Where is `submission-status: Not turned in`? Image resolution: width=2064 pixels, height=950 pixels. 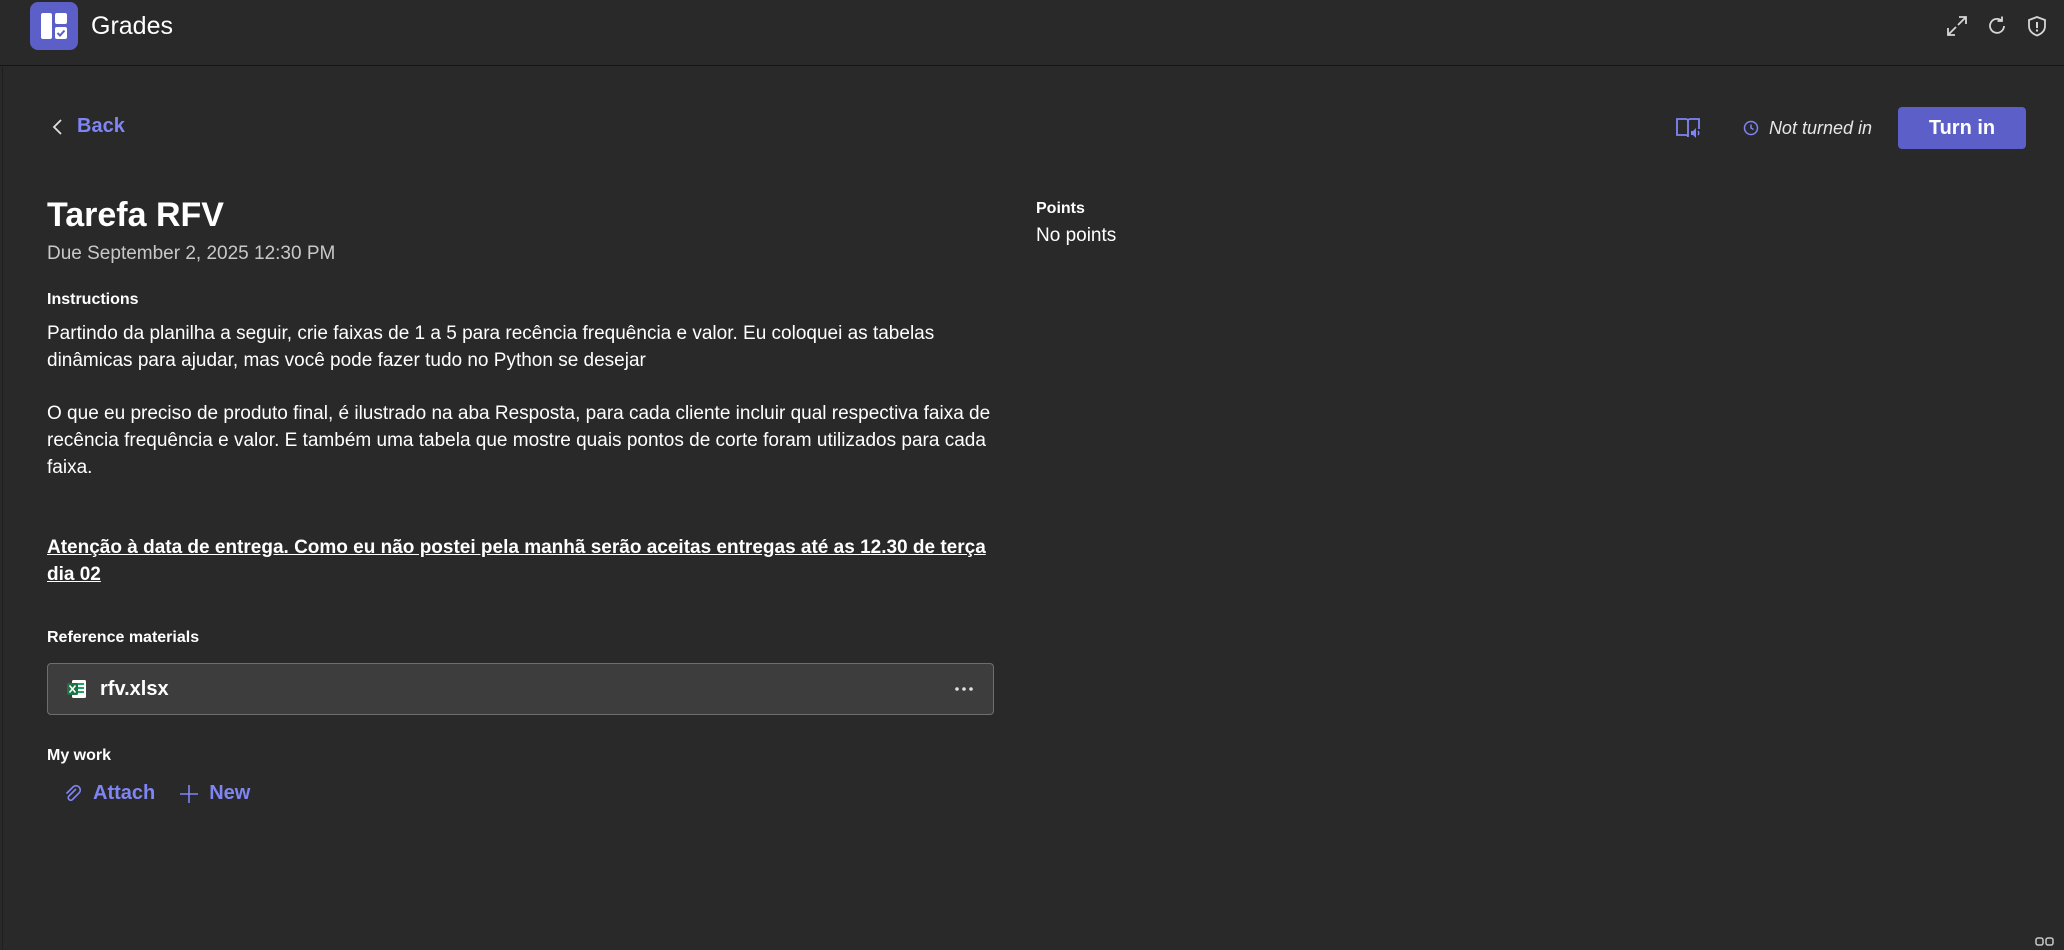 submission-status: Not turned in is located at coordinates (1807, 128).